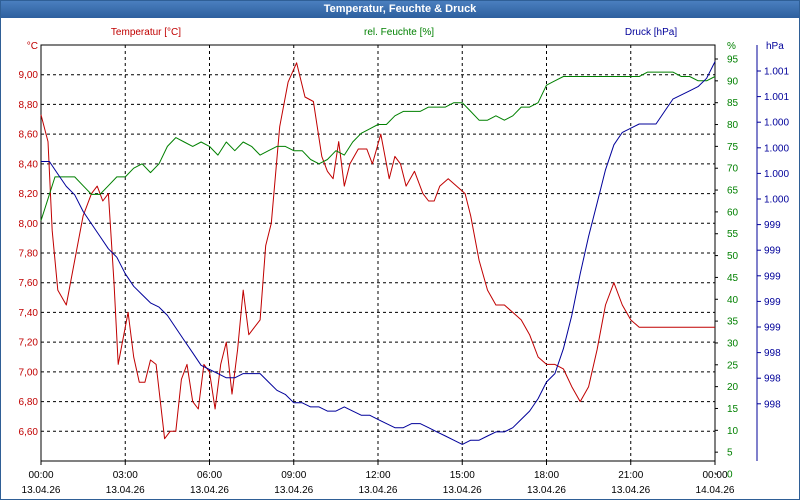 The width and height of the screenshot is (800, 501). What do you see at coordinates (146, 32) in the screenshot?
I see `temperature-axis-title: Temperatur [°C]` at bounding box center [146, 32].